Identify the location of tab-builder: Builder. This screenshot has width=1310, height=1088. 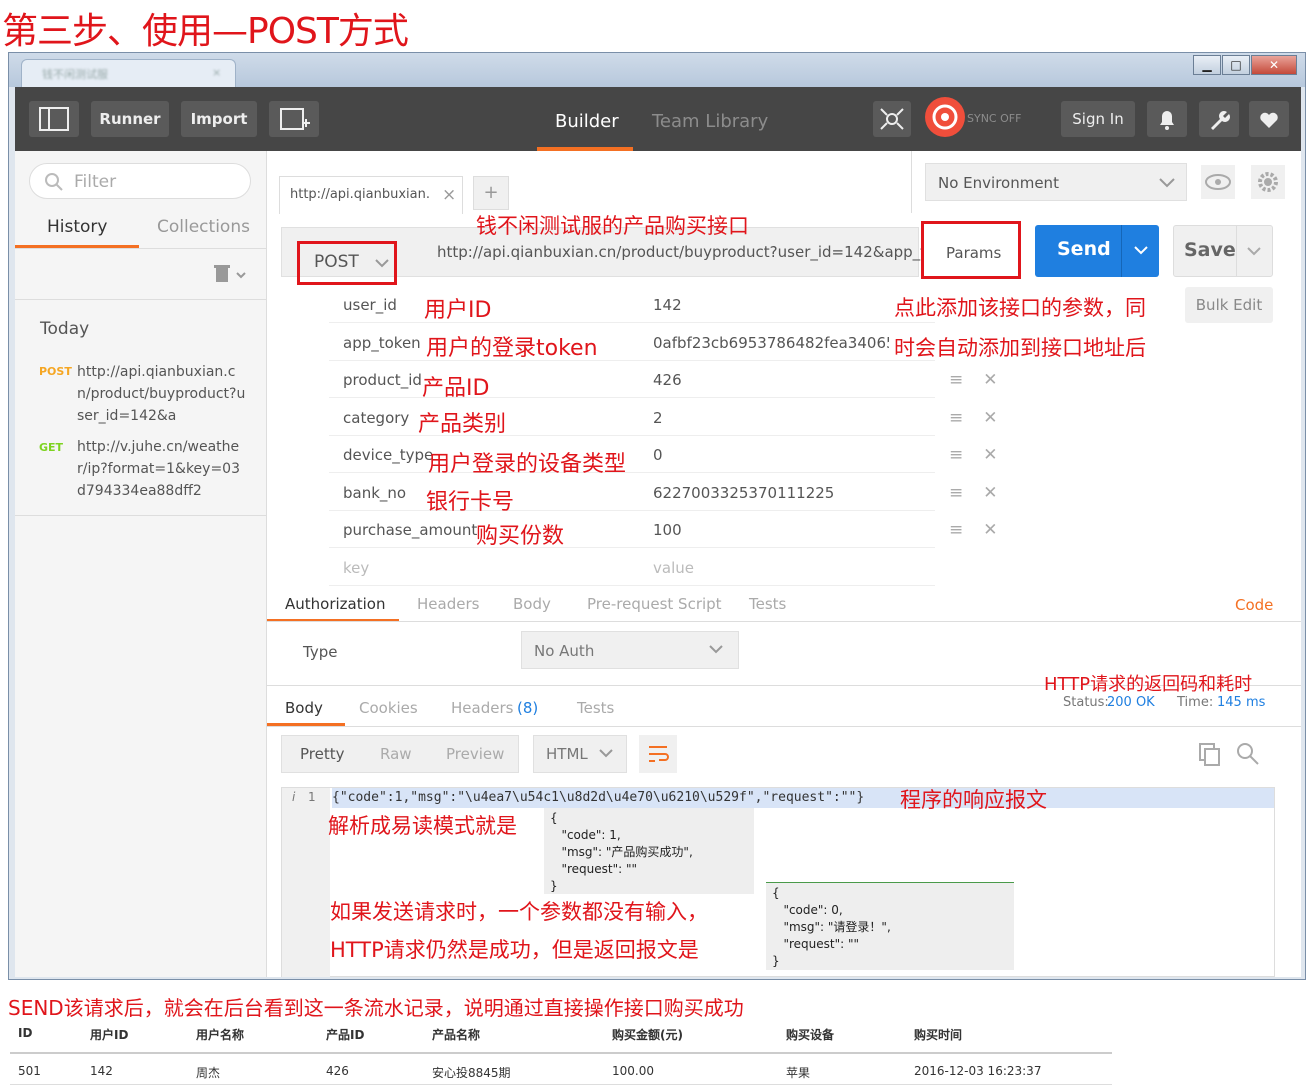
(587, 121).